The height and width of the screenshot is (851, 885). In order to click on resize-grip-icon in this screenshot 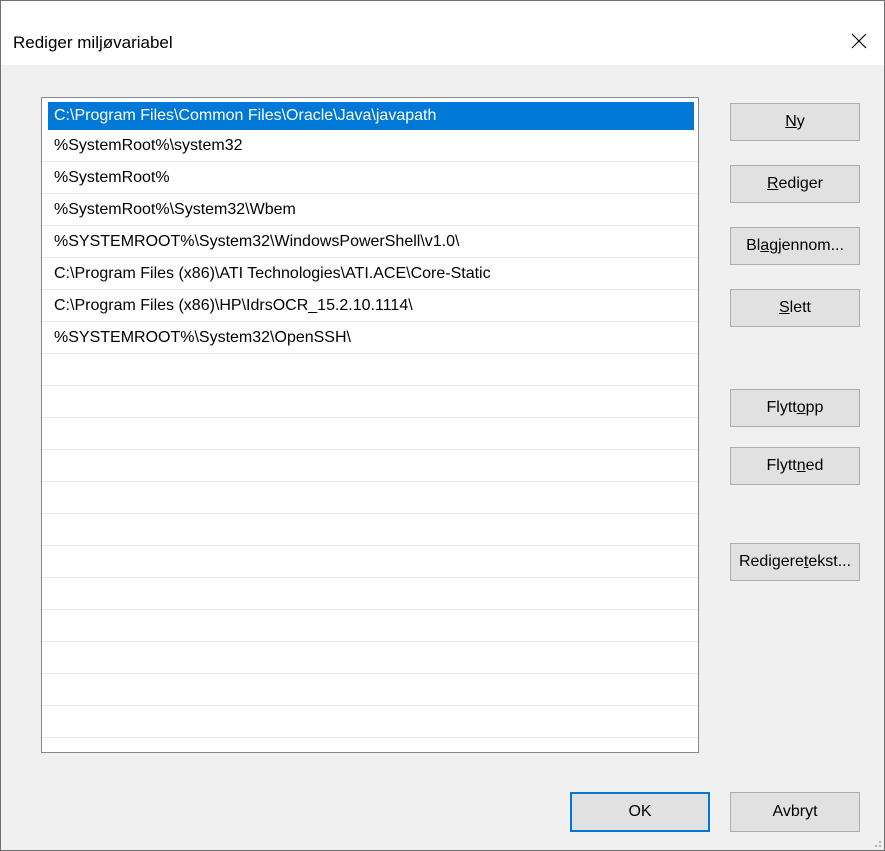, I will do `click(877, 843)`.